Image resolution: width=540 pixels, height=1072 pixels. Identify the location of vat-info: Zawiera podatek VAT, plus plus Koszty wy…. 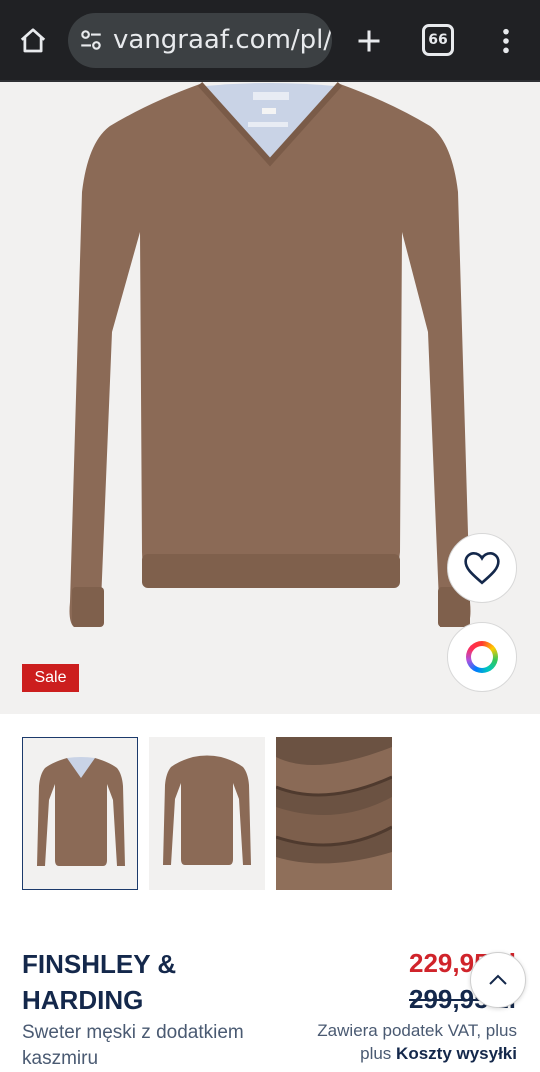
(397, 1042).